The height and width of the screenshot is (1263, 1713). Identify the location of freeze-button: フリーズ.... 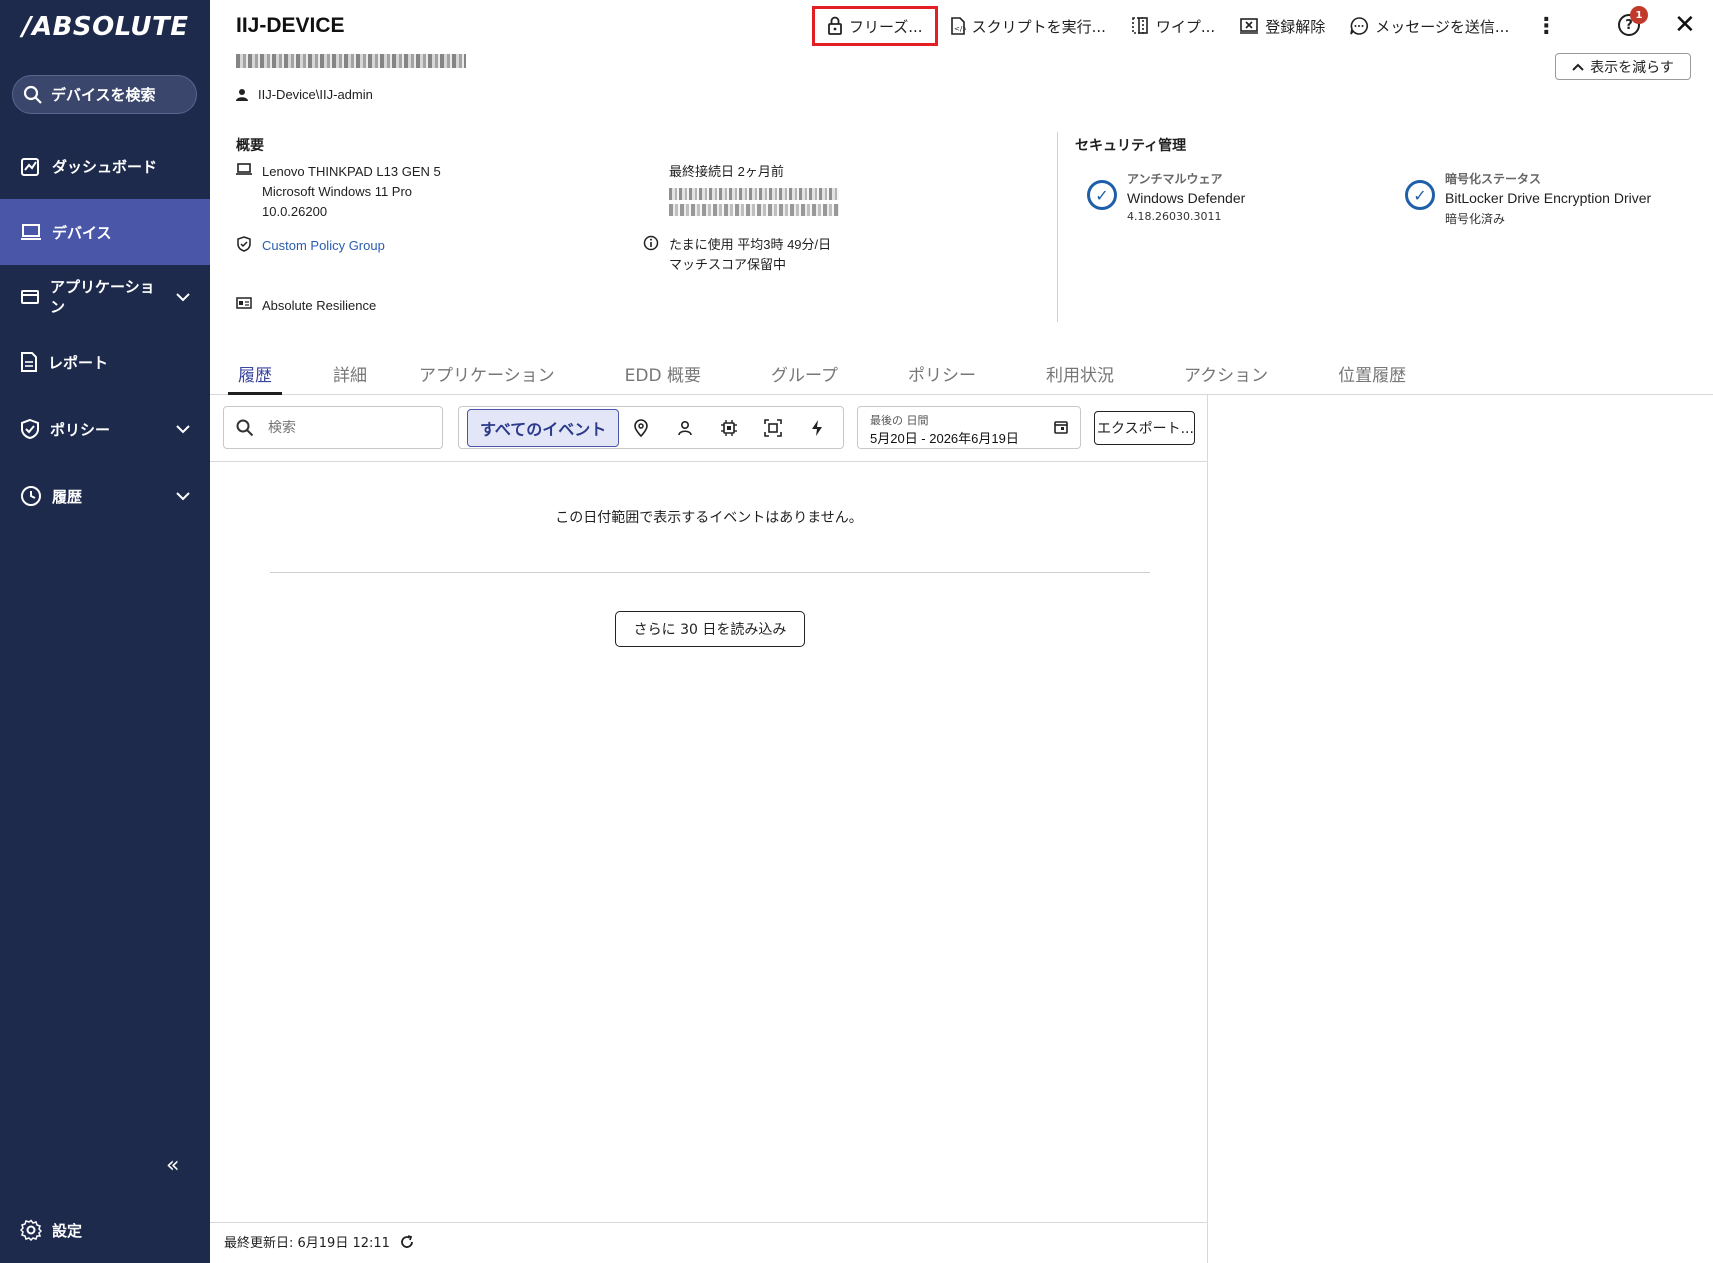
(875, 26).